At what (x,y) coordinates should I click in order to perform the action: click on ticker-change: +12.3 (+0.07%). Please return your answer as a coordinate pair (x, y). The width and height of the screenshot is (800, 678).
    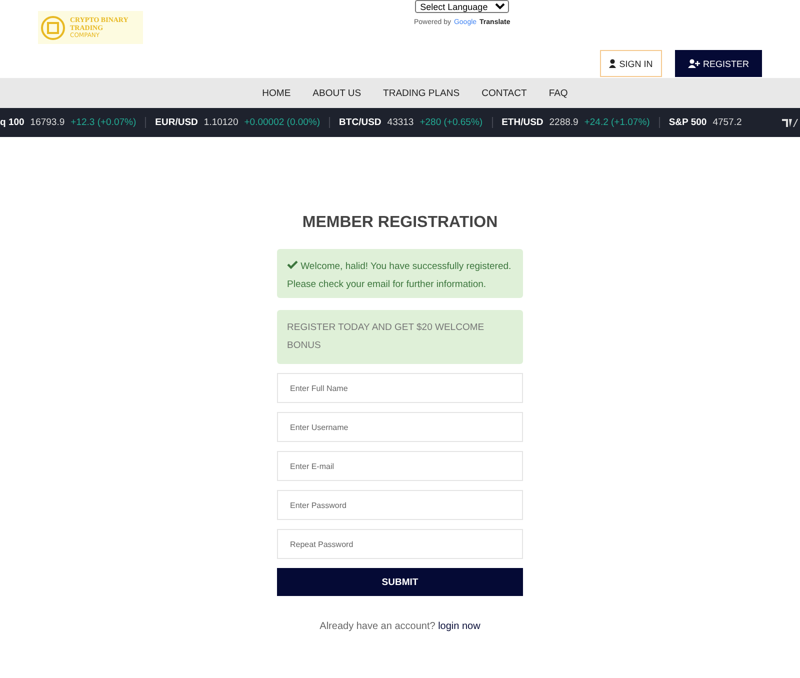
    Looking at the image, I should click on (103, 122).